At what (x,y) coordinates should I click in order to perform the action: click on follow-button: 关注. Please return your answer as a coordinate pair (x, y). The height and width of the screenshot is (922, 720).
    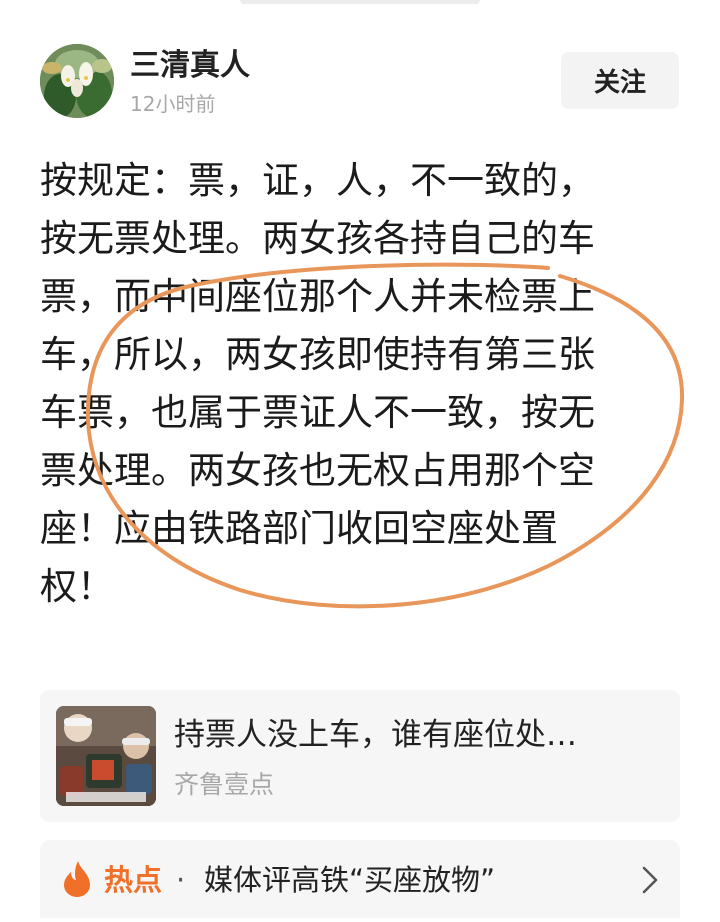
    Looking at the image, I should click on (620, 80).